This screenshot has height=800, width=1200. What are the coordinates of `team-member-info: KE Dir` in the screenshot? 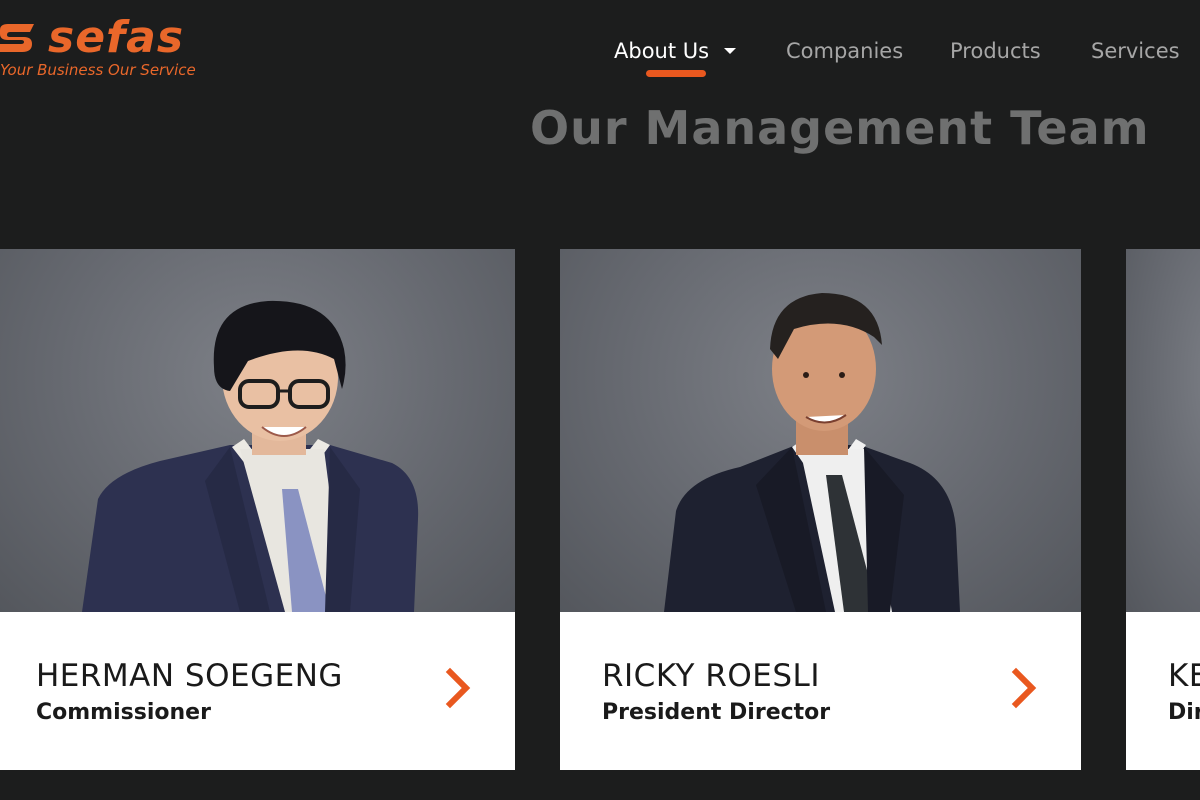 It's located at (1163, 691).